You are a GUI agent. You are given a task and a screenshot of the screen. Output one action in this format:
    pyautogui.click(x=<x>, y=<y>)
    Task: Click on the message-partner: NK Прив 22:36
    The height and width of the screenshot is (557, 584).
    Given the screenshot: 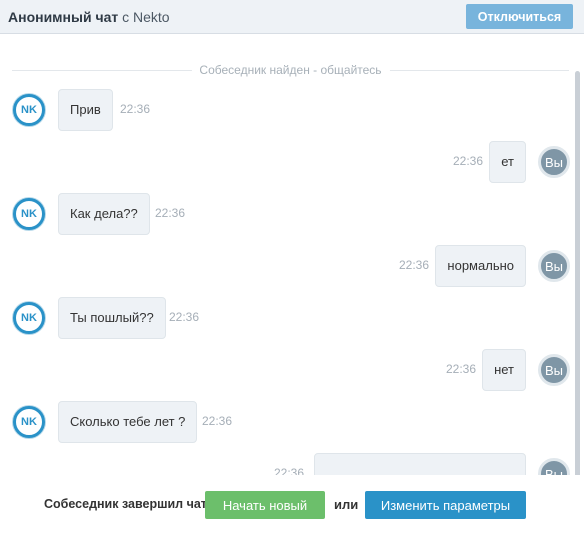 What is the action you would take?
    pyautogui.click(x=100, y=110)
    